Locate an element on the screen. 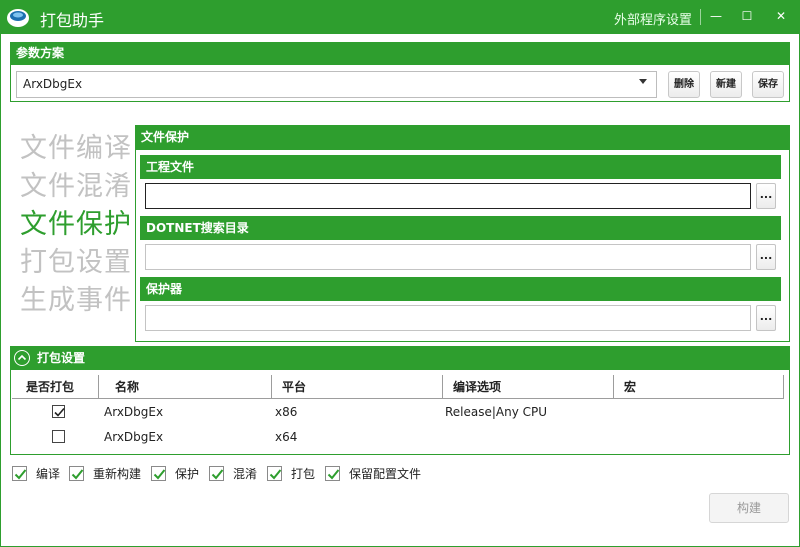 This screenshot has height=547, width=800. nav-file-protect: 文件保护 is located at coordinates (76, 221).